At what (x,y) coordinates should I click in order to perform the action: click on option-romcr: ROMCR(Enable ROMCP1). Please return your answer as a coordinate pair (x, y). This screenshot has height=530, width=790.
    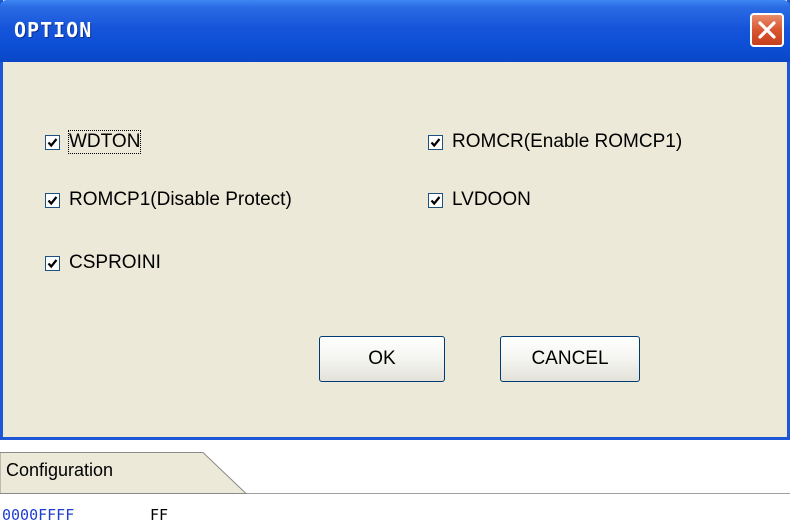
    Looking at the image, I should click on (555, 142).